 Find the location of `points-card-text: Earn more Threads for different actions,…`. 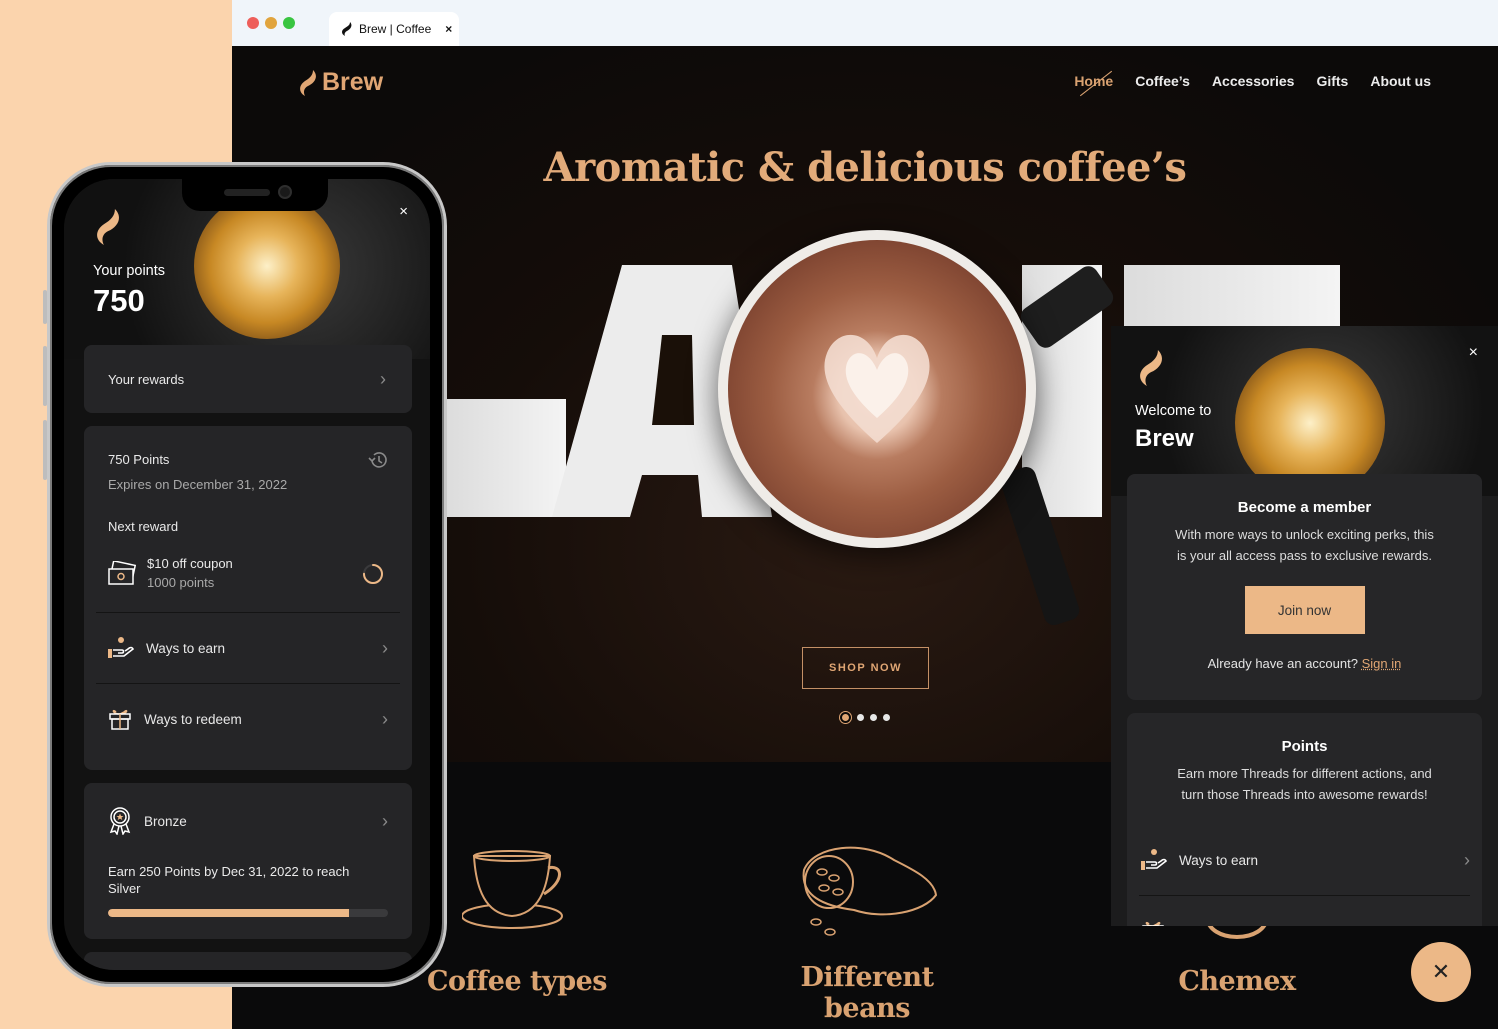

points-card-text: Earn more Threads for different actions,… is located at coordinates (1304, 784).